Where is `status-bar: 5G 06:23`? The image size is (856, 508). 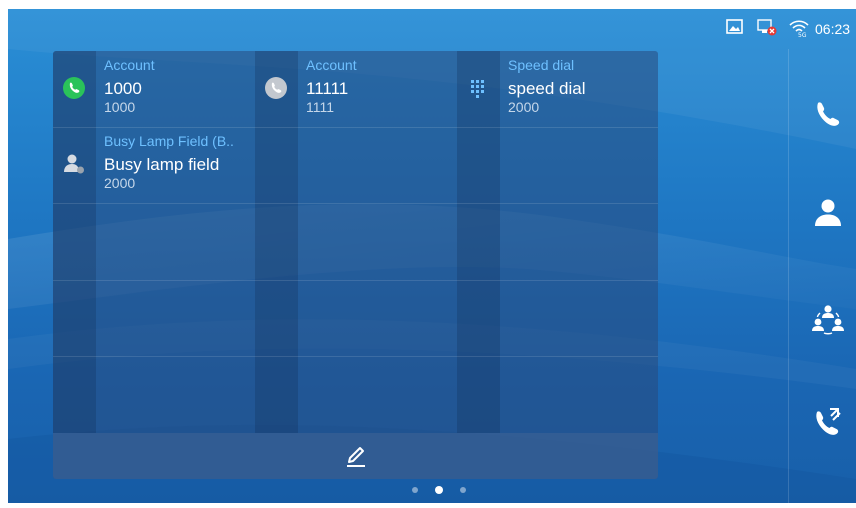
status-bar: 5G 06:23 is located at coordinates (432, 29).